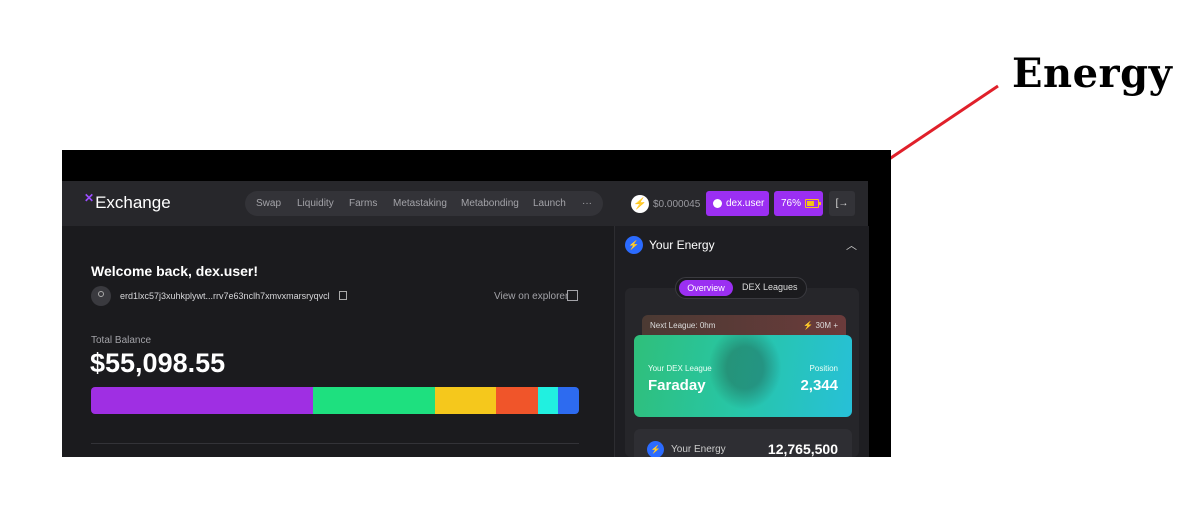  Describe the element at coordinates (677, 385) in the screenshot. I see `league-name: Faraday` at that location.